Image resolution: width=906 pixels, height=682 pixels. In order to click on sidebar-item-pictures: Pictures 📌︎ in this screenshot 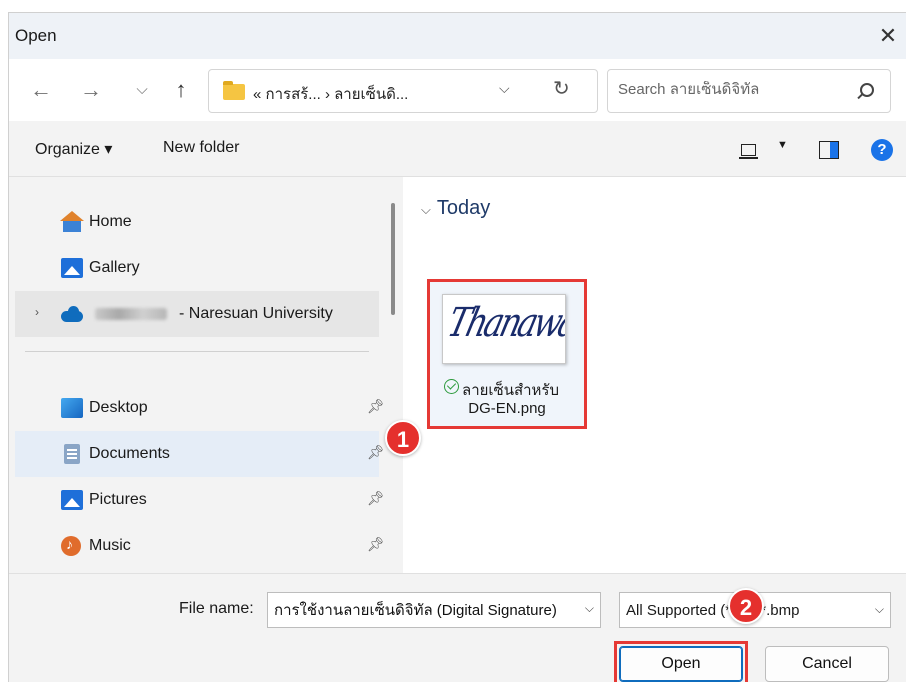, I will do `click(200, 500)`.